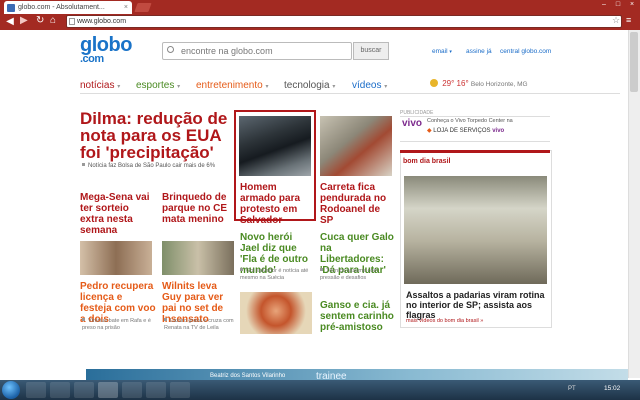 Image resolution: width=640 pixels, height=400 pixels. What do you see at coordinates (309, 85) in the screenshot?
I see `nav-tecnologia: tecnologia ▾` at bounding box center [309, 85].